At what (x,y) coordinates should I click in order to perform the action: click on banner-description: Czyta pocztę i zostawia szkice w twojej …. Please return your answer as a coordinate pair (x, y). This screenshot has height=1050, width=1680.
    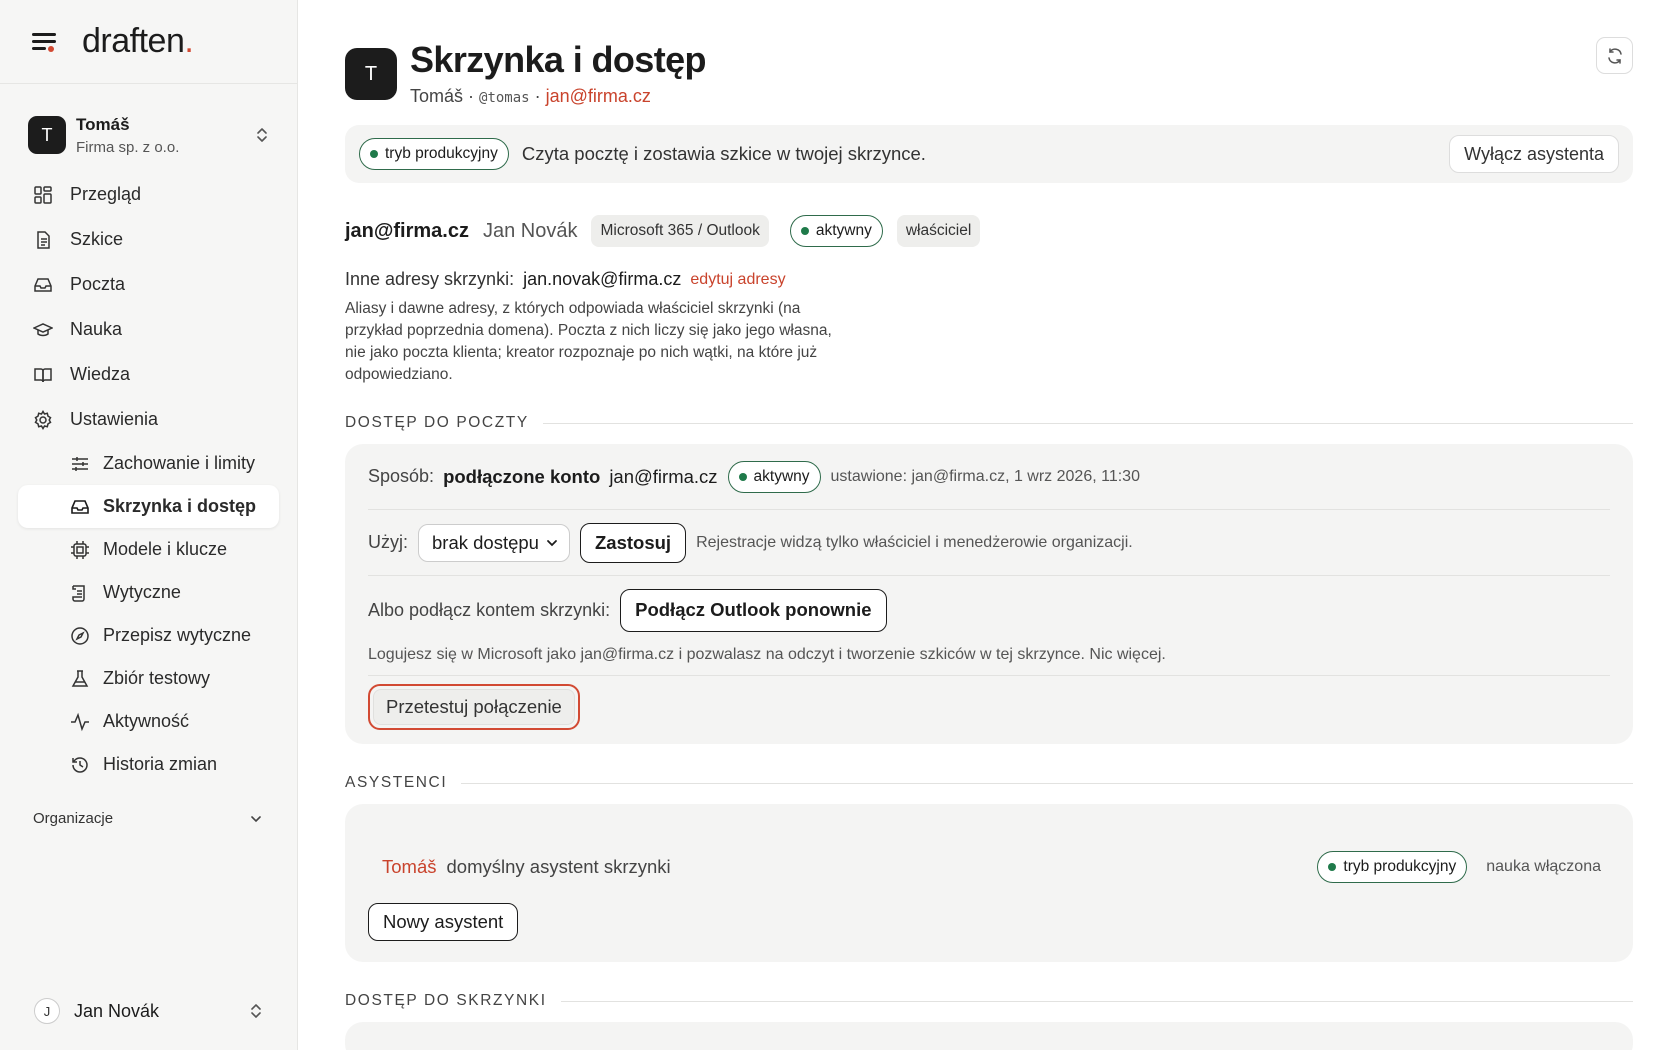
    Looking at the image, I should click on (723, 153).